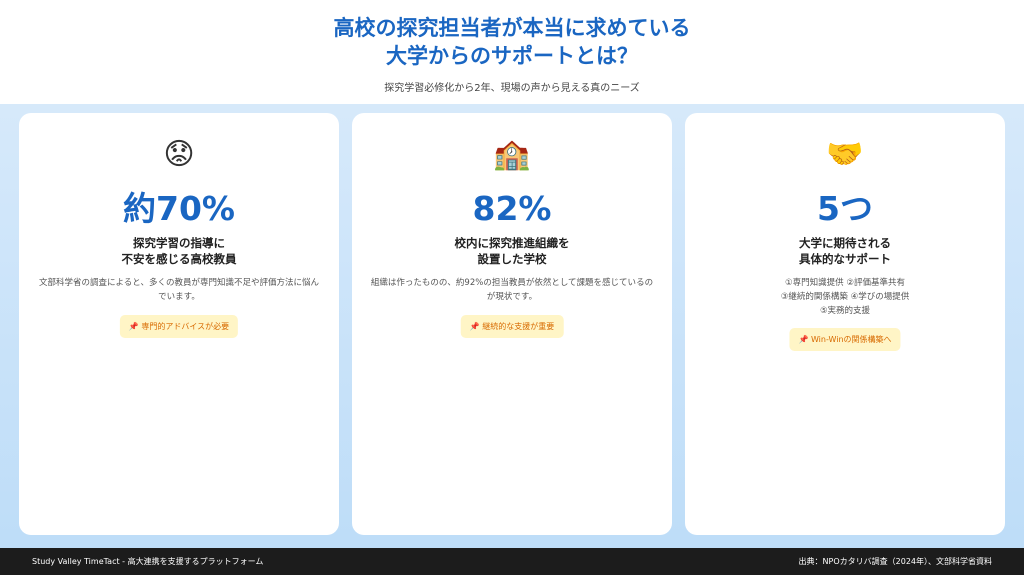  Describe the element at coordinates (845, 311) in the screenshot. I see `support-list-item: ⑤実務的支援` at that location.